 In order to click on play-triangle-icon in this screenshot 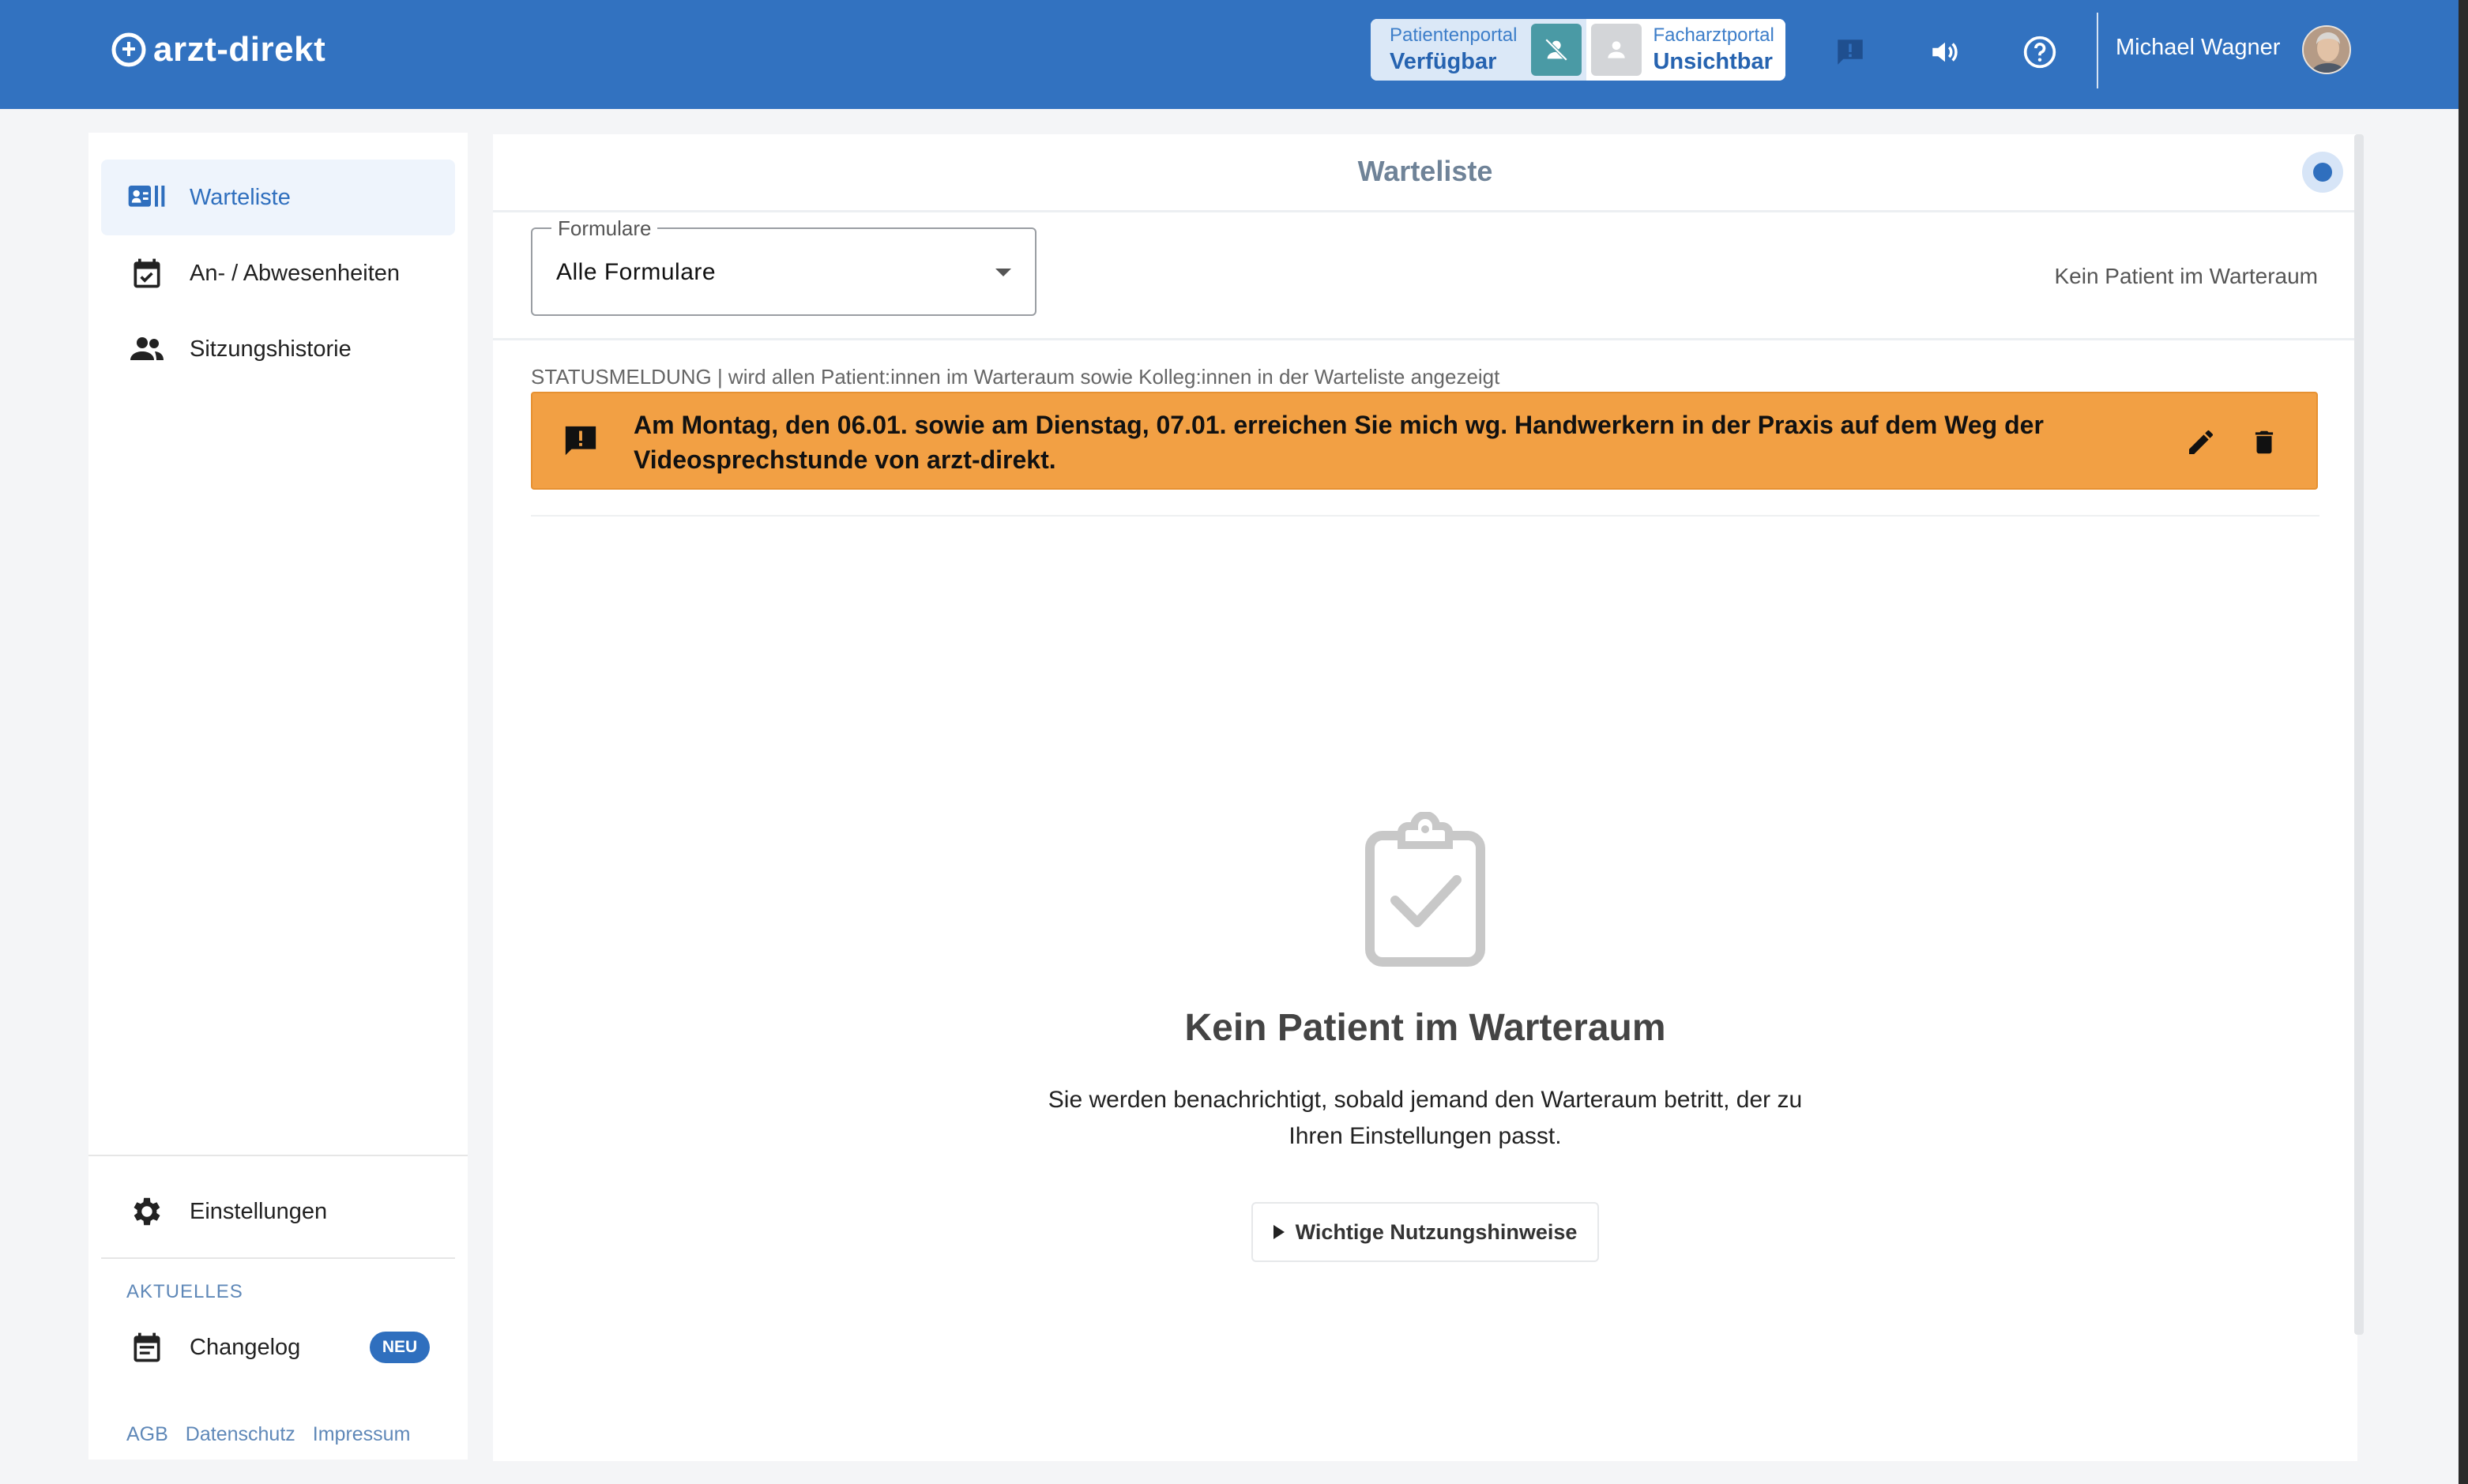, I will do `click(1279, 1232)`.